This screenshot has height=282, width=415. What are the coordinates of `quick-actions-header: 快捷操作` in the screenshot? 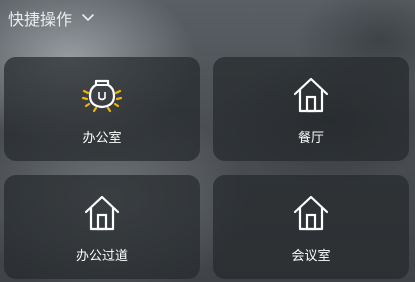 It's located at (52, 18).